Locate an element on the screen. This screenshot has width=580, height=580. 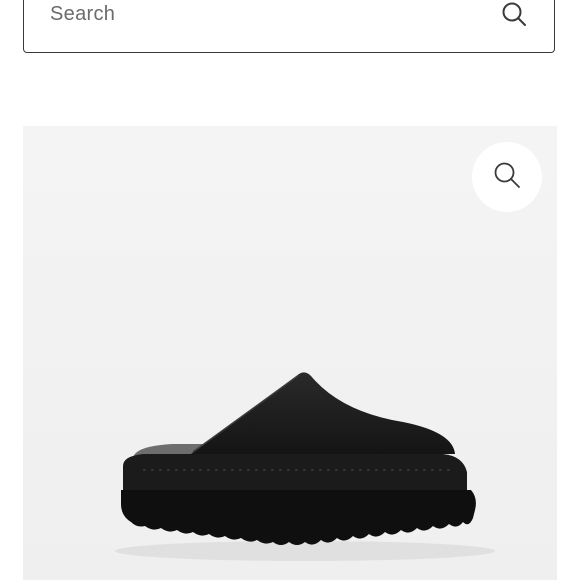
search-bar is located at coordinates (289, 26).